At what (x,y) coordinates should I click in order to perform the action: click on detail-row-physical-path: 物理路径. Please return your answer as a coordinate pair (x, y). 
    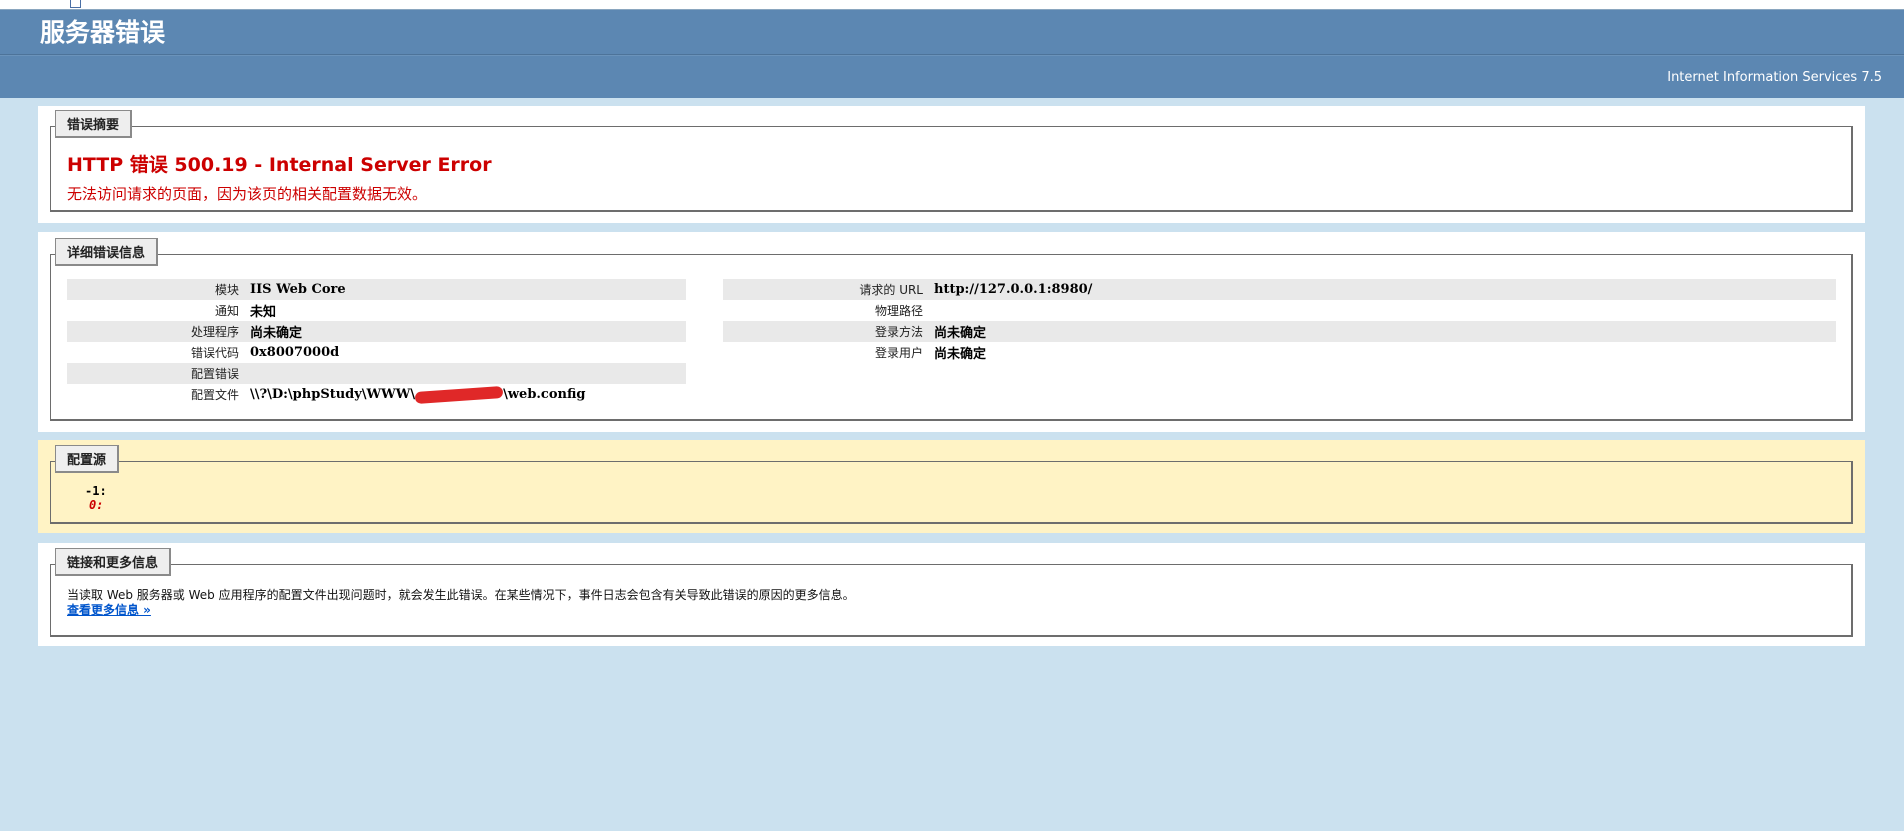
    Looking at the image, I should click on (1279, 310).